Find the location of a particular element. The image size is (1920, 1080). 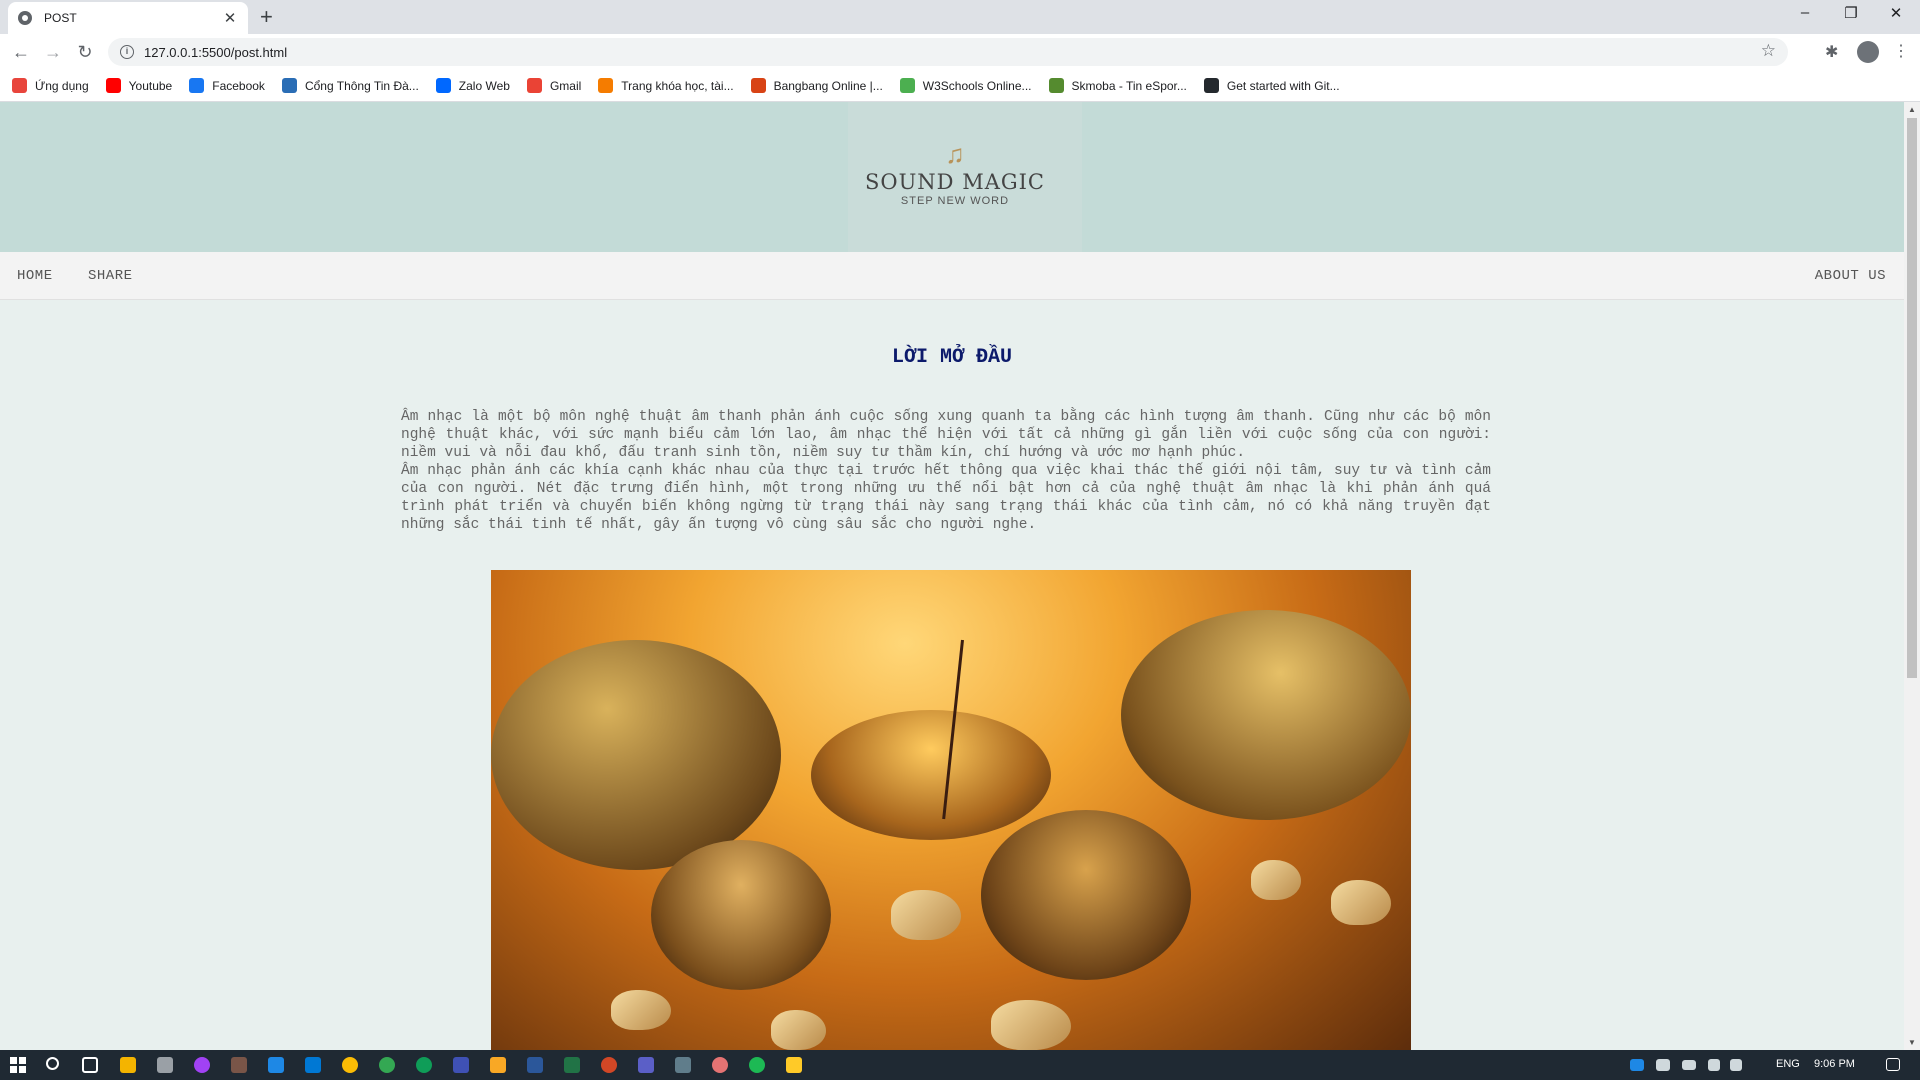

bookmark-item: Ứng dụng is located at coordinates (50, 85).